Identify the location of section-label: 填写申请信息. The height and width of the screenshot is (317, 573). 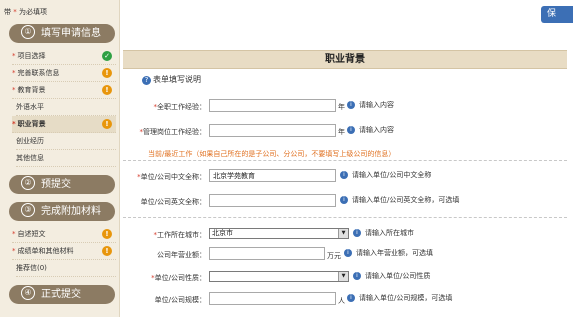
(71, 33).